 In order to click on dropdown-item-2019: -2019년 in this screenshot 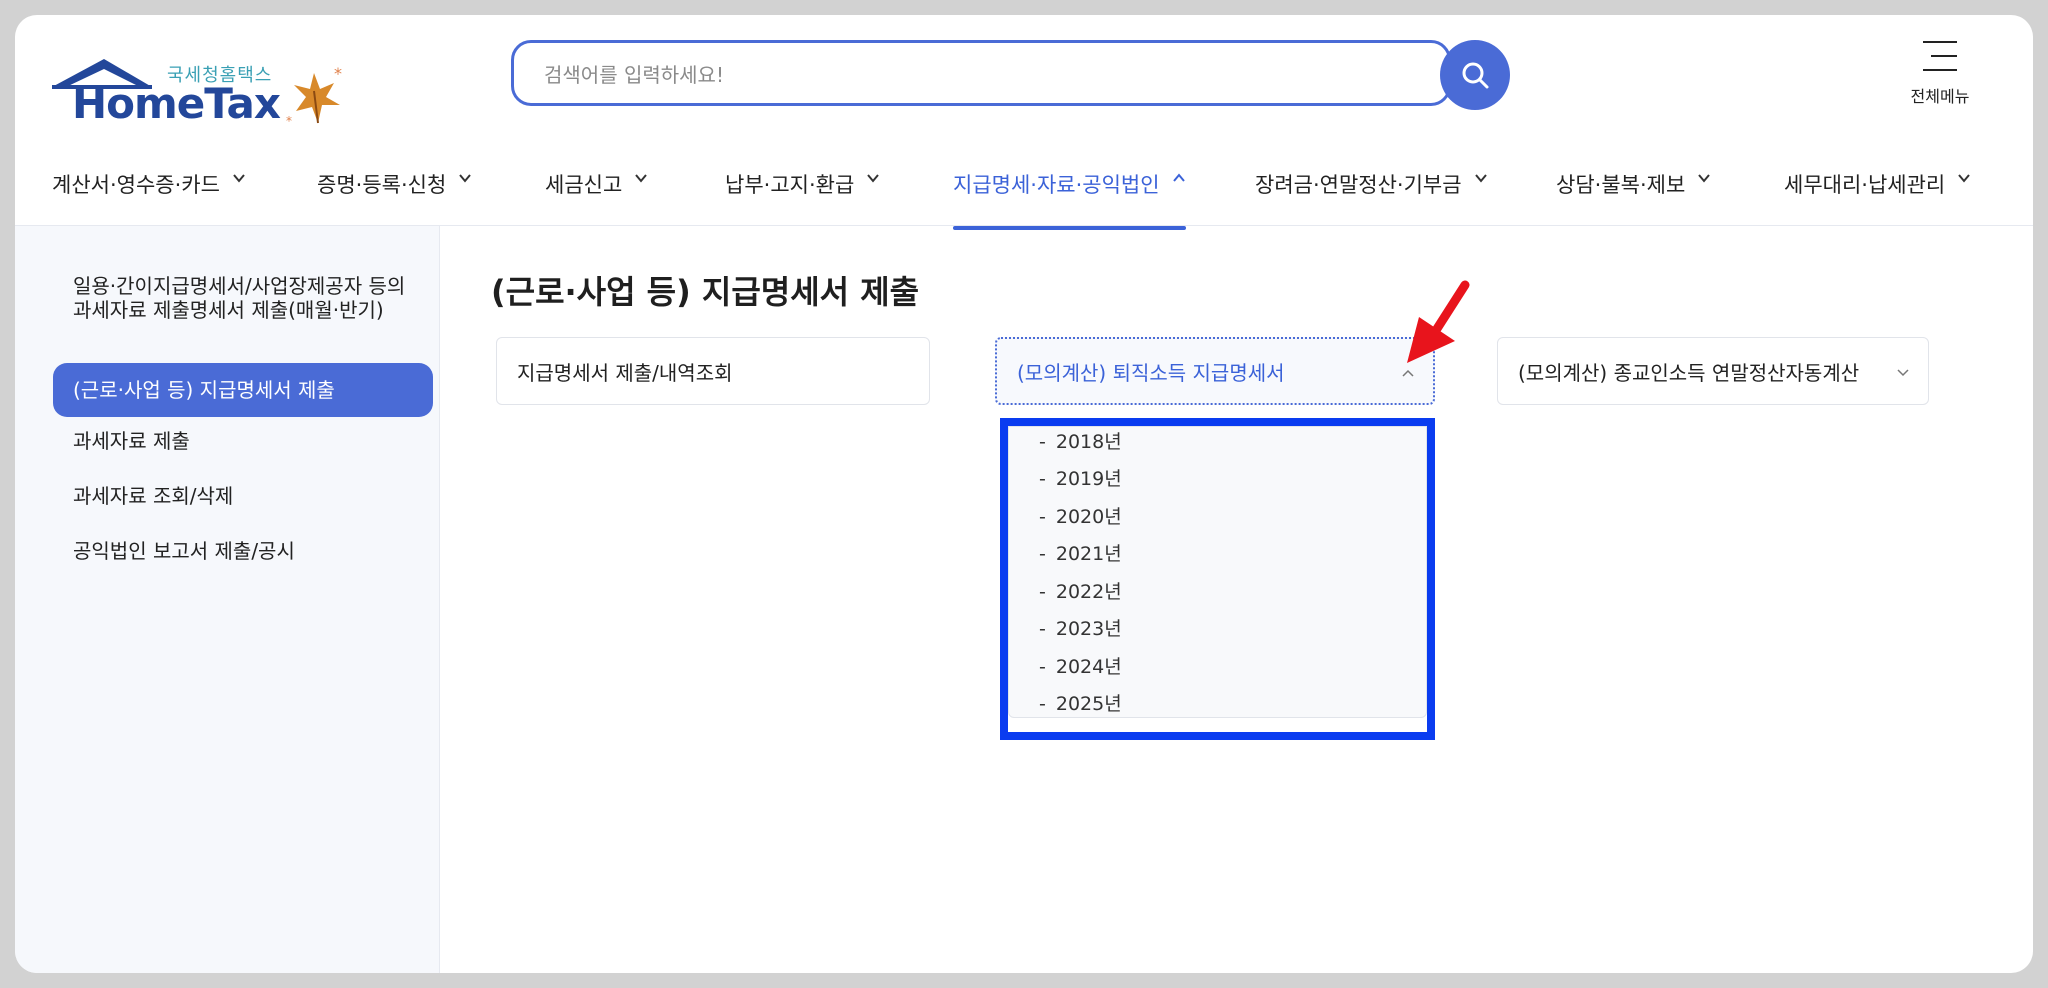, I will do `click(1080, 477)`.